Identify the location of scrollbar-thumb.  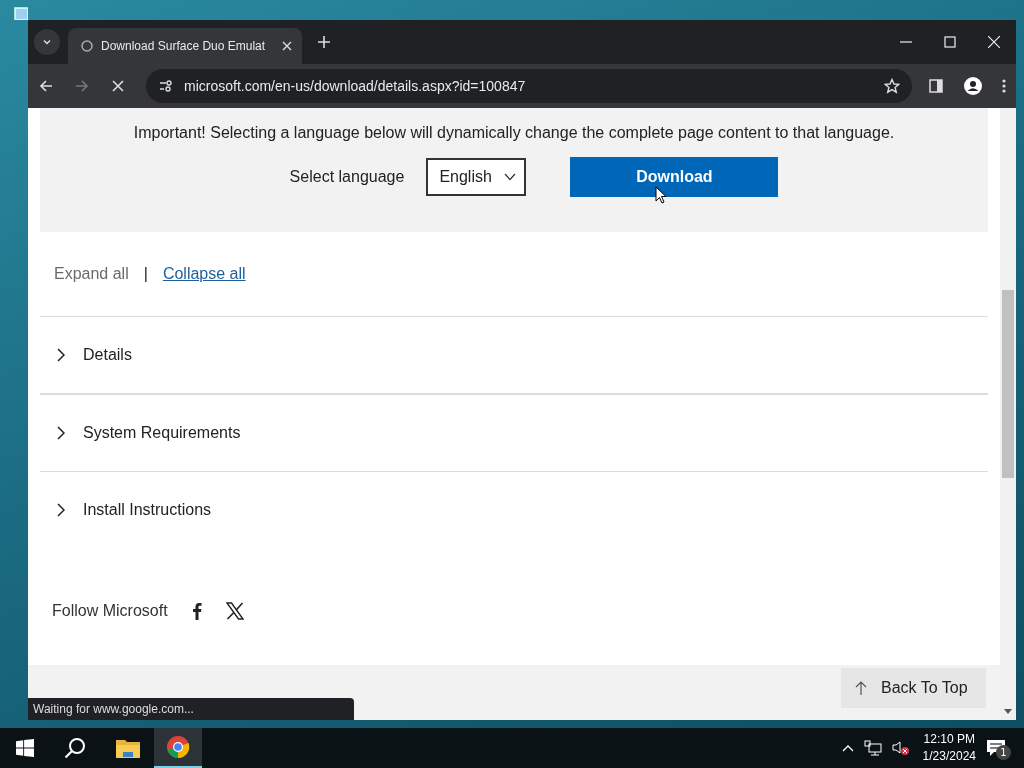
(1008, 384).